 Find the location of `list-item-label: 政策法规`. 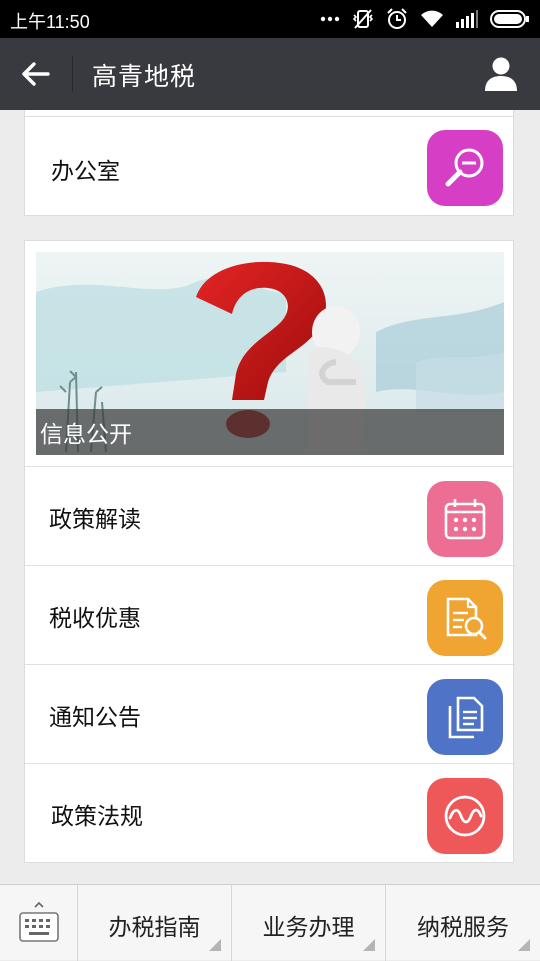

list-item-label: 政策法规 is located at coordinates (97, 817).